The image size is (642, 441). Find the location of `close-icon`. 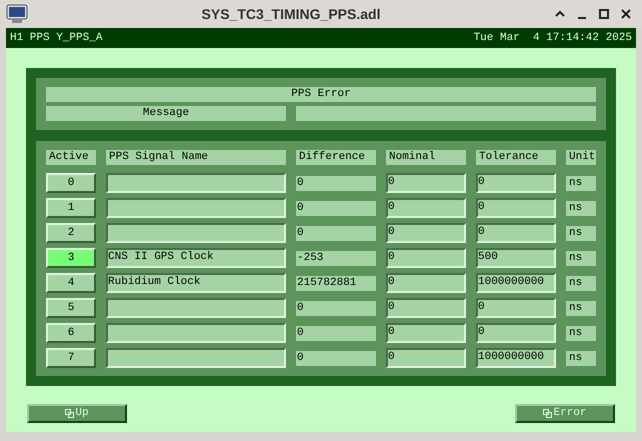

close-icon is located at coordinates (626, 14).